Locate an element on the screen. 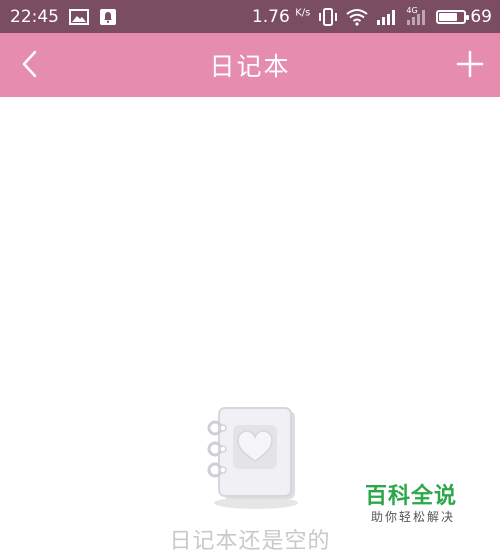 The width and height of the screenshot is (500, 555). battery-indicator: 69 is located at coordinates (464, 17).